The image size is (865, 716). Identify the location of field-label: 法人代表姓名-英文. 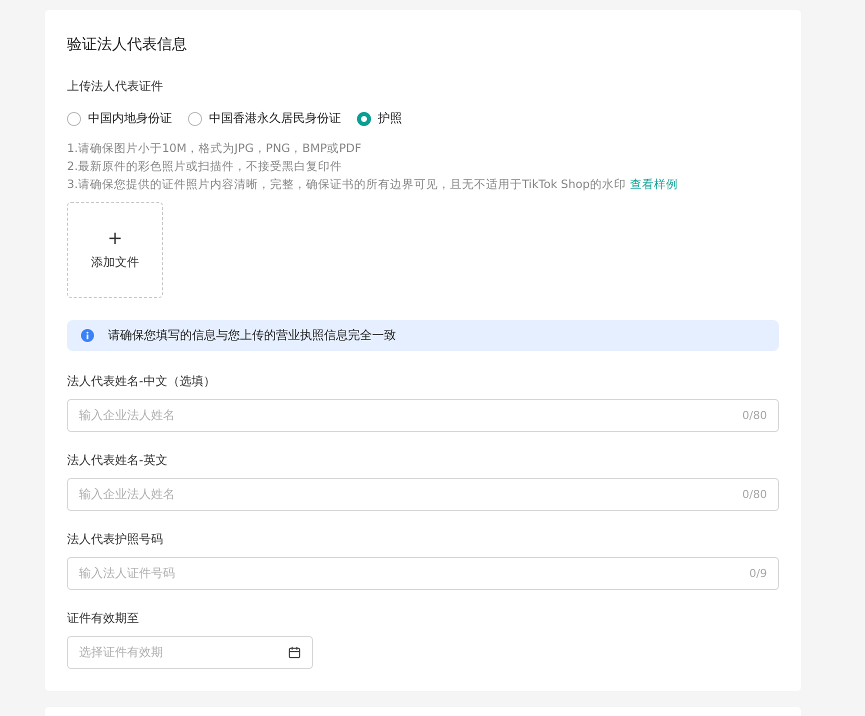
(117, 460).